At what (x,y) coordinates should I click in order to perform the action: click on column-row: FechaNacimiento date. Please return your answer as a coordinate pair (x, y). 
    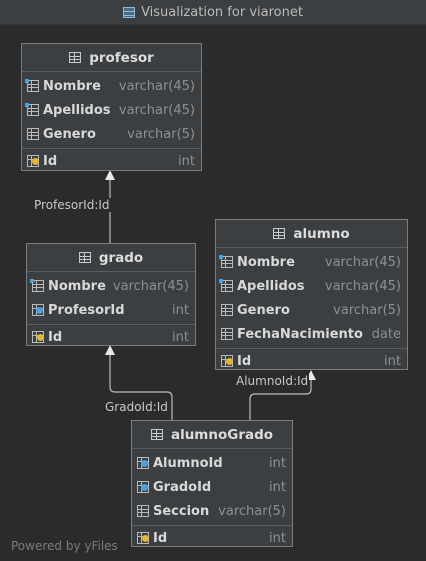
    Looking at the image, I should click on (311, 334).